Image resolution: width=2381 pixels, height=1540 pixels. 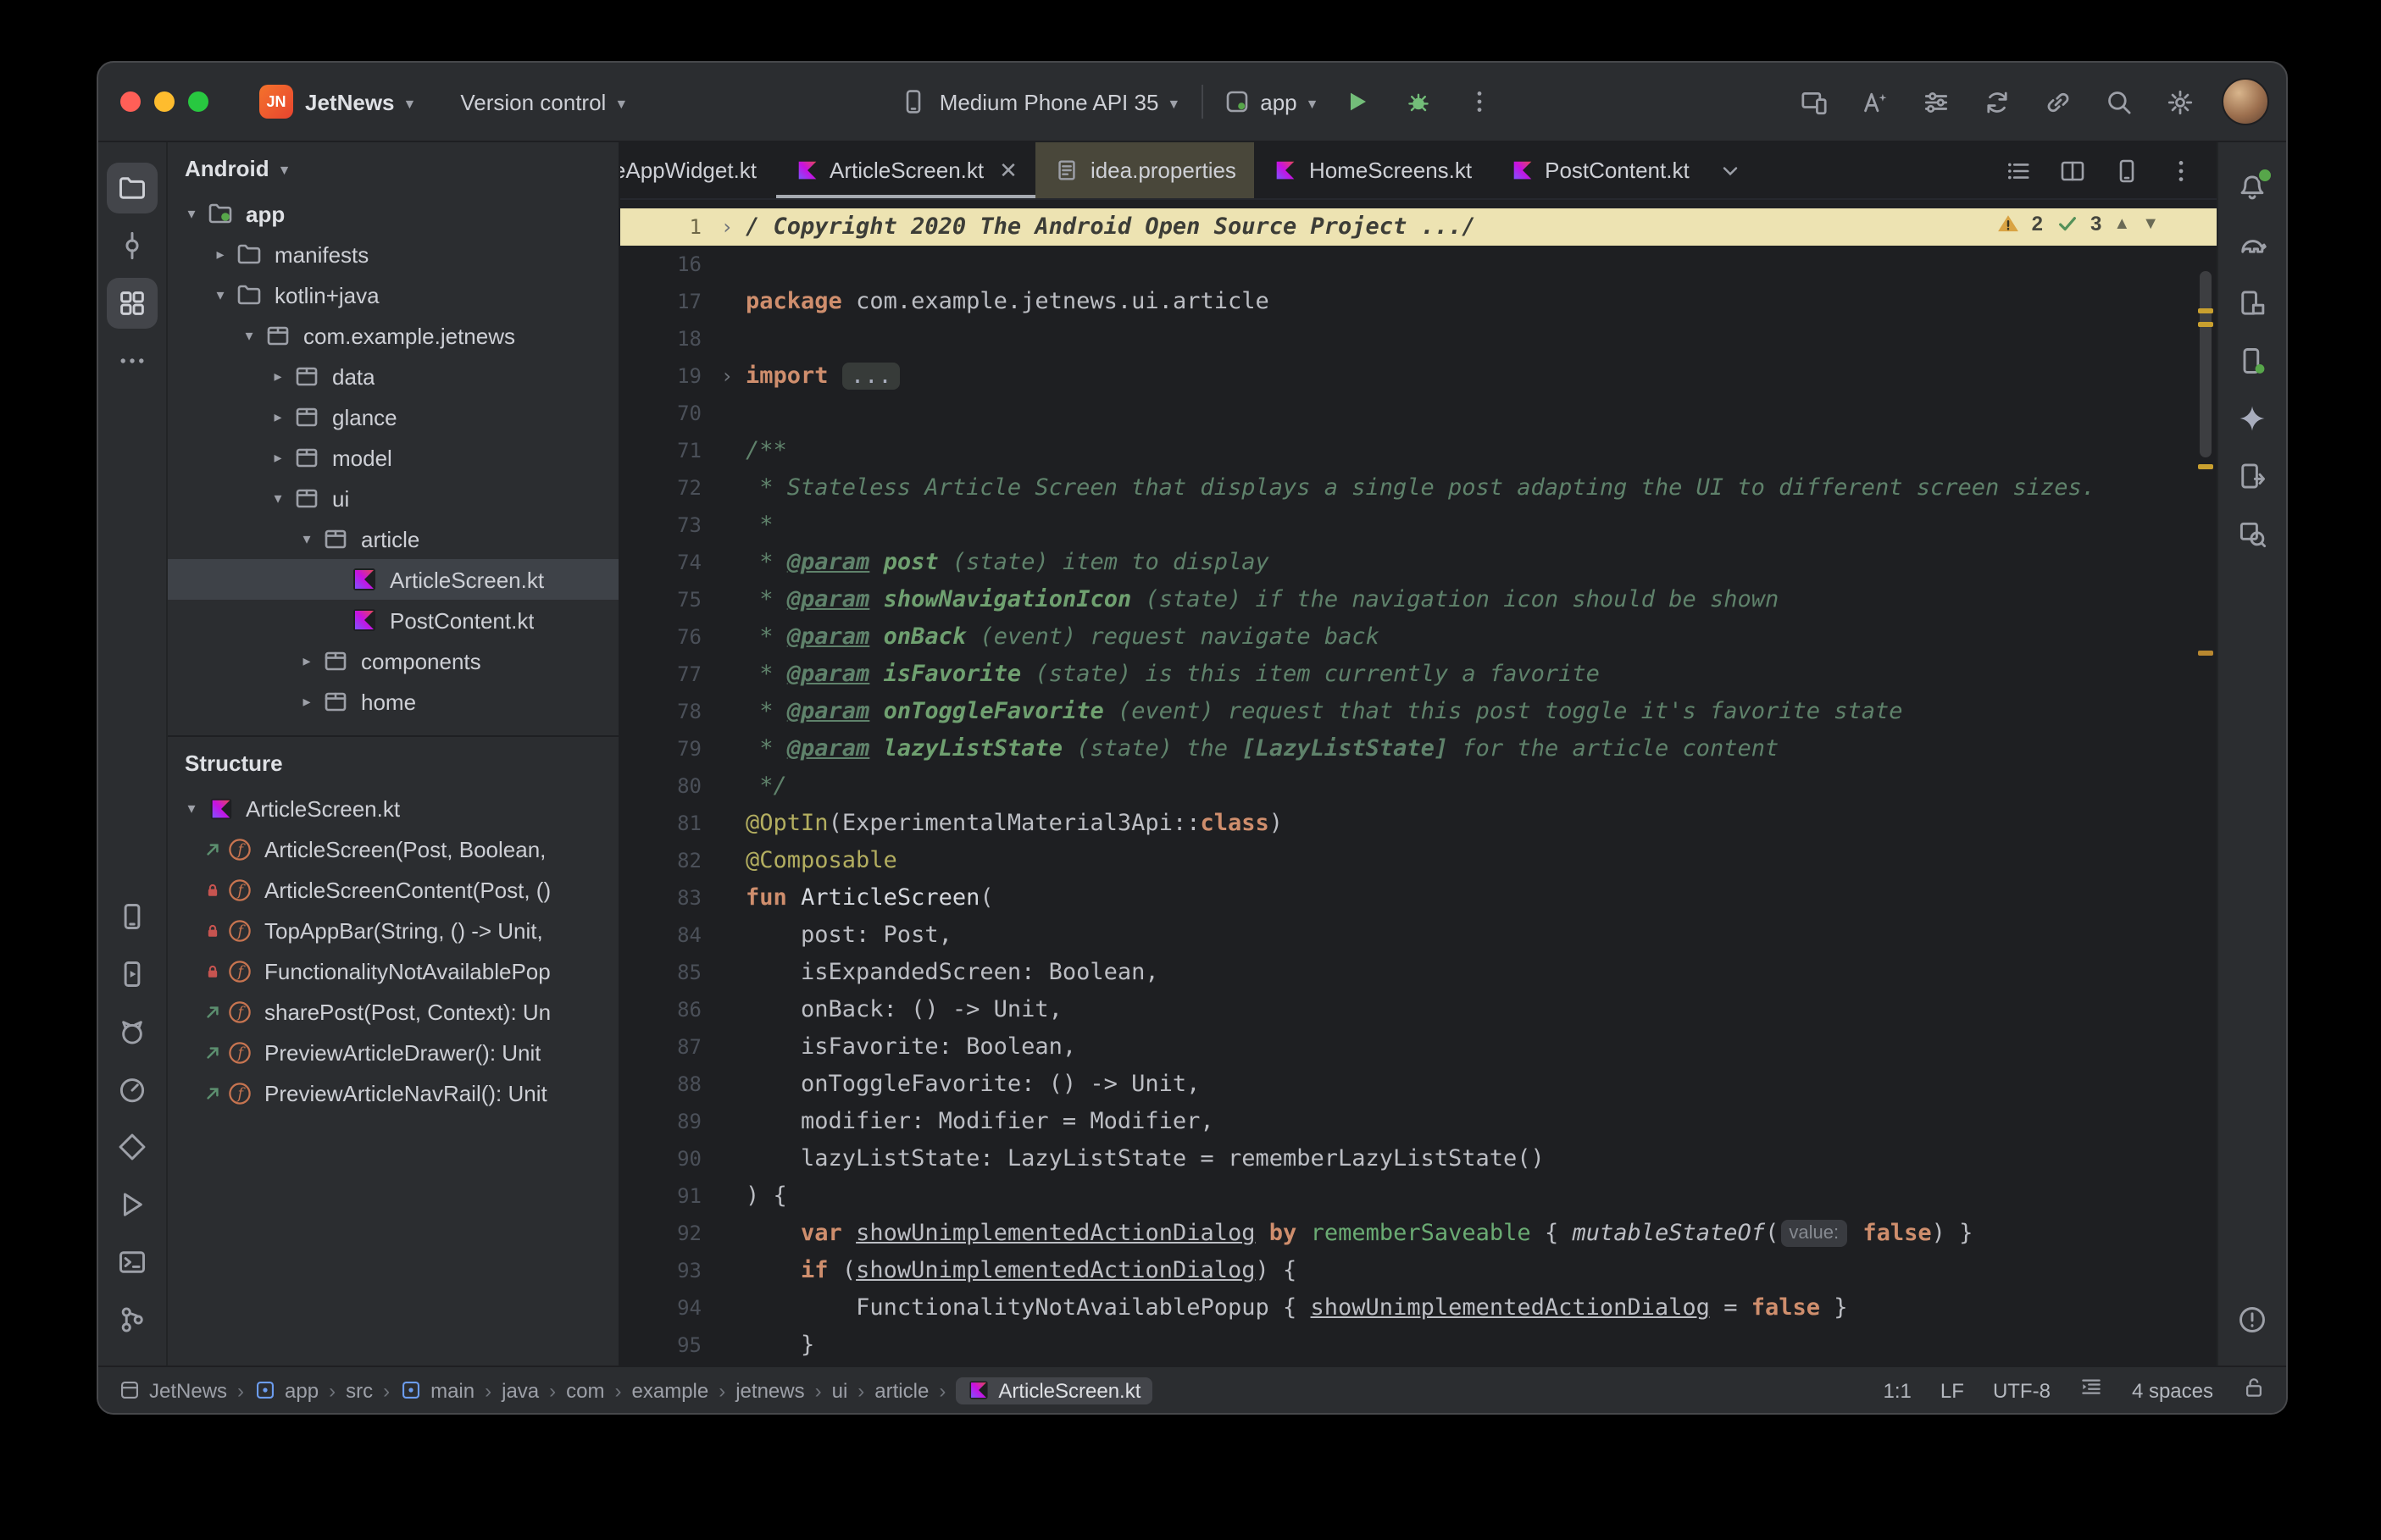 I want to click on structure-item-topappbar-string-unit-: f TopAppBar(String, () -> Unit,, so click(x=394, y=930).